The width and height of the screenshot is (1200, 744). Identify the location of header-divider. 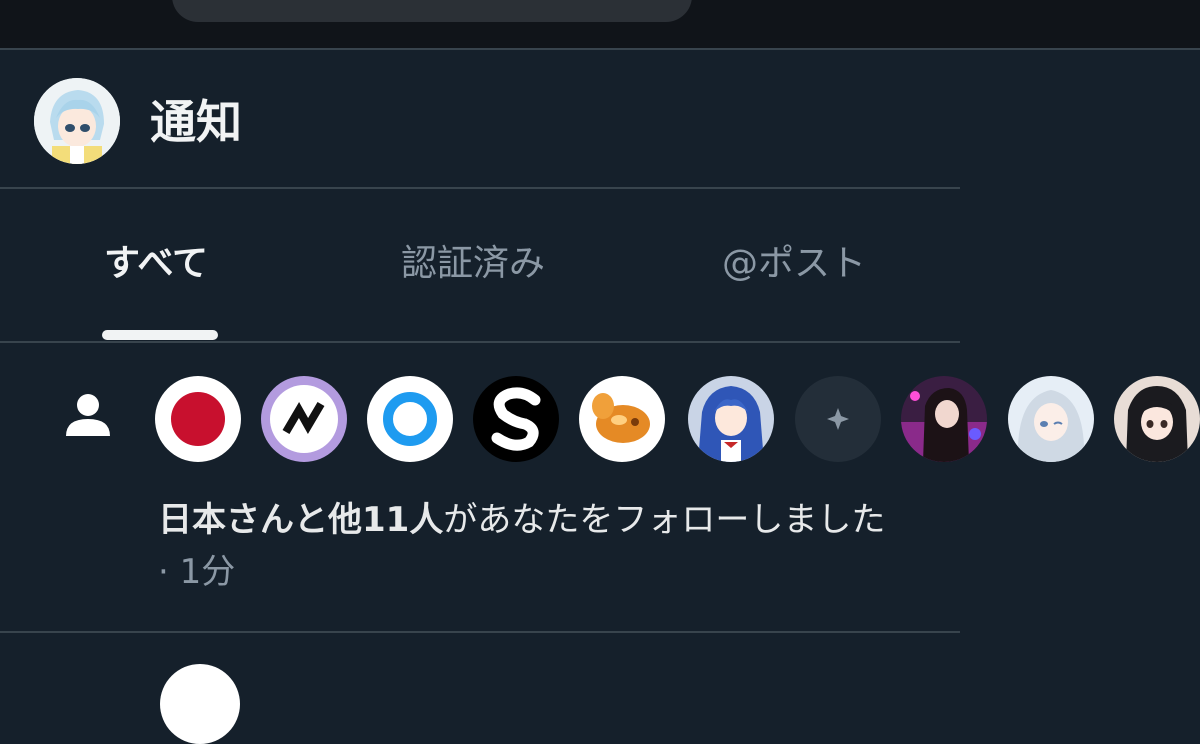
(480, 188).